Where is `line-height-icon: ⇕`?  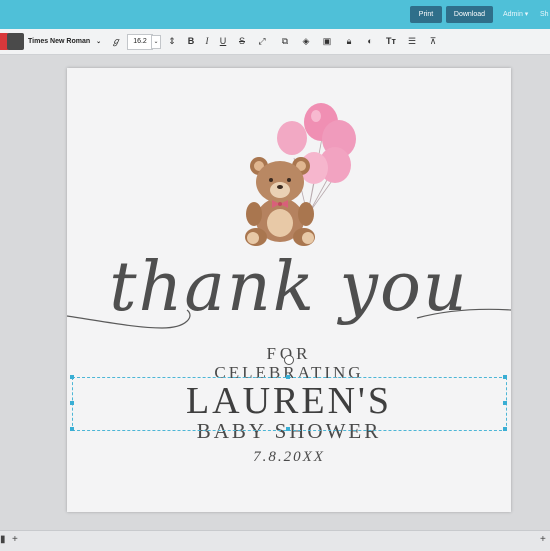 line-height-icon: ⇕ is located at coordinates (172, 41).